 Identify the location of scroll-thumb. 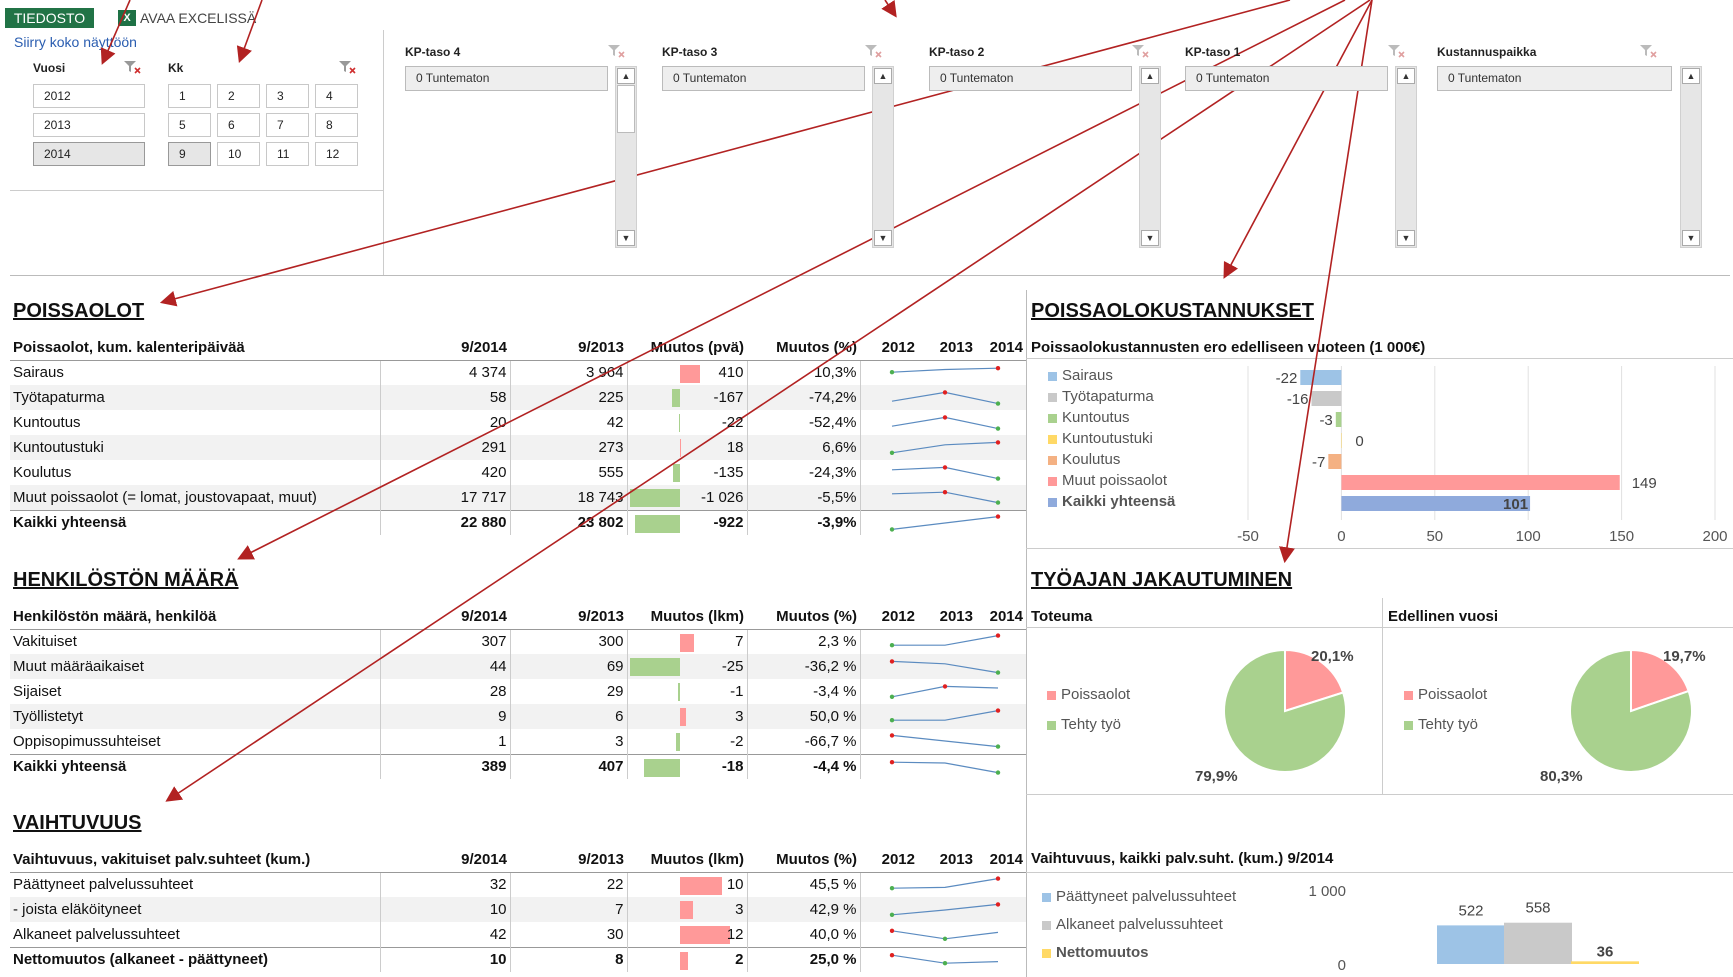
(626, 109).